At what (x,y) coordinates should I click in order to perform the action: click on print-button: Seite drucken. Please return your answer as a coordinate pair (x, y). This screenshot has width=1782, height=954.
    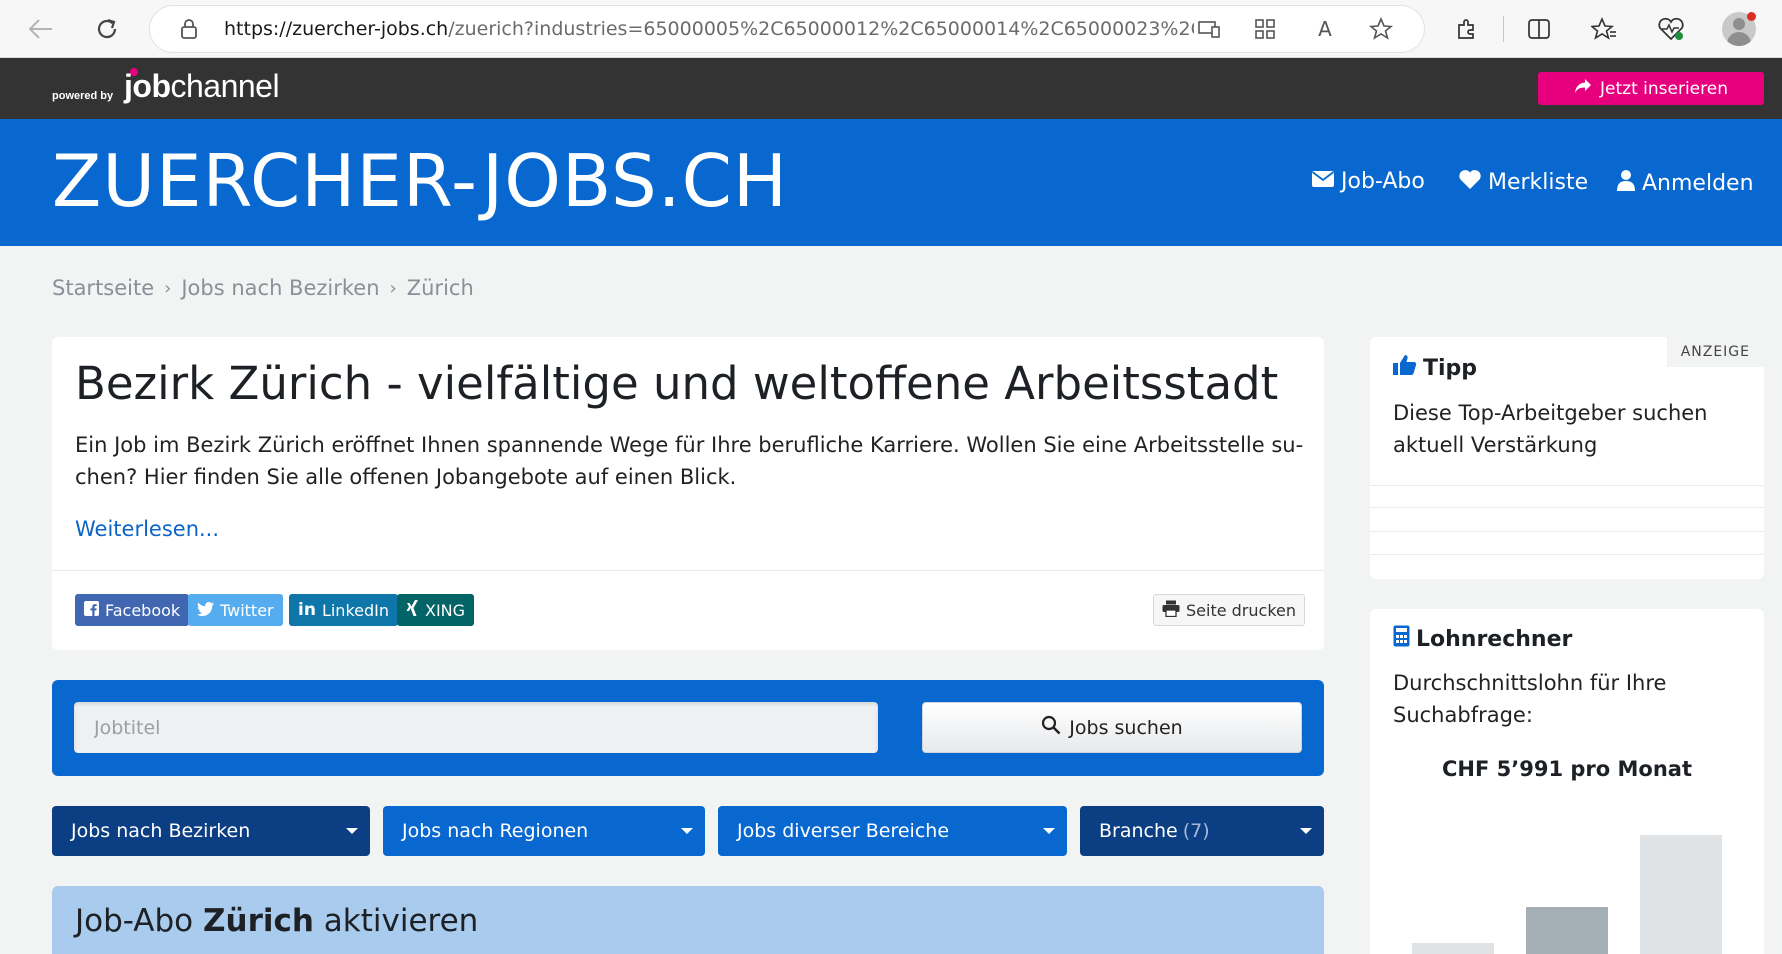
    Looking at the image, I should click on (1229, 610).